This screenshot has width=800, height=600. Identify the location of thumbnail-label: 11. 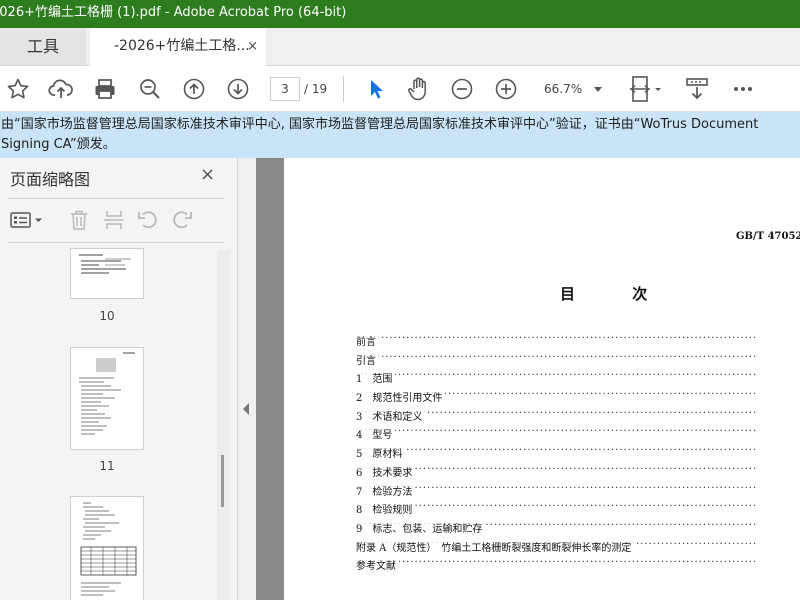
(107, 466).